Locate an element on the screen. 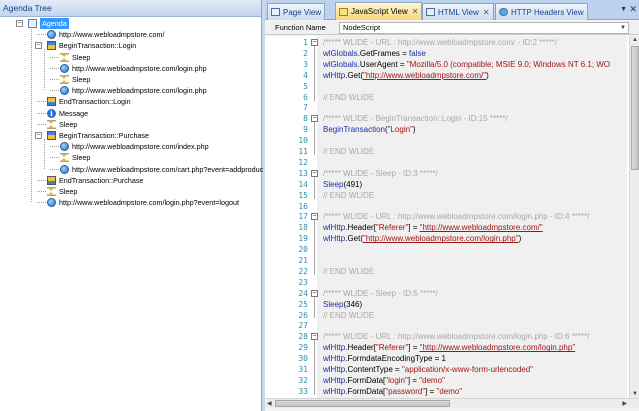  function-name-select: NodeScript ▼ is located at coordinates (484, 27).